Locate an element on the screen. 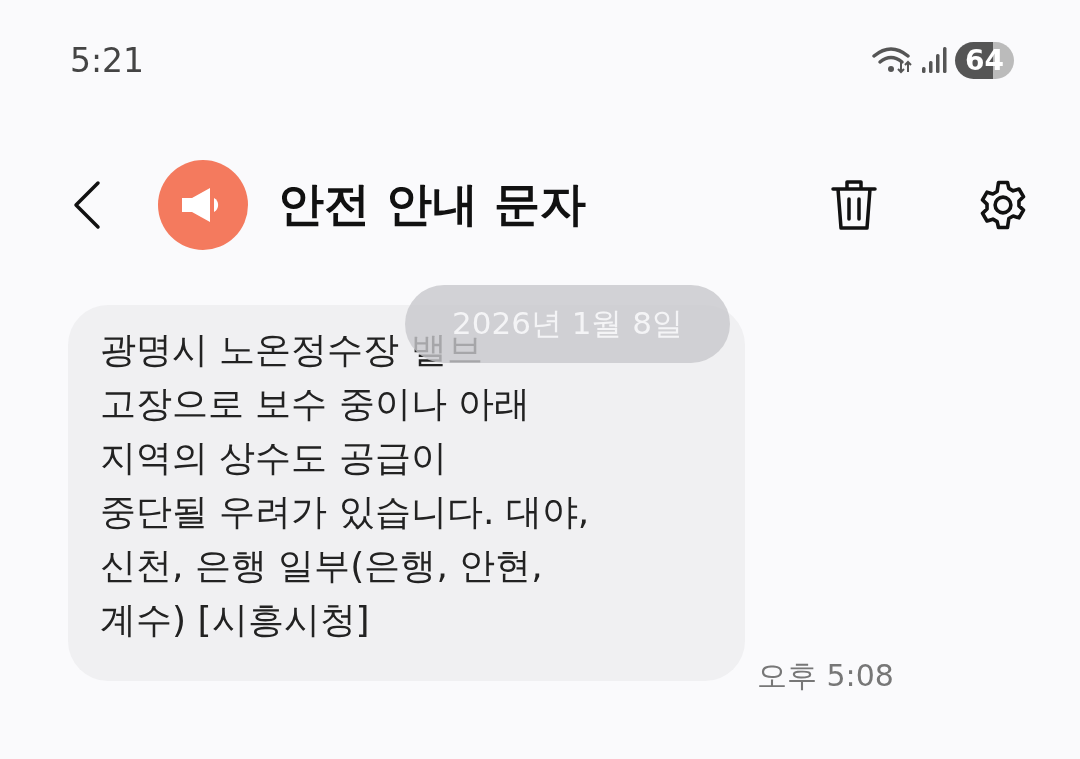 Image resolution: width=1080 pixels, height=759 pixels. wifi-icon is located at coordinates (892, 60).